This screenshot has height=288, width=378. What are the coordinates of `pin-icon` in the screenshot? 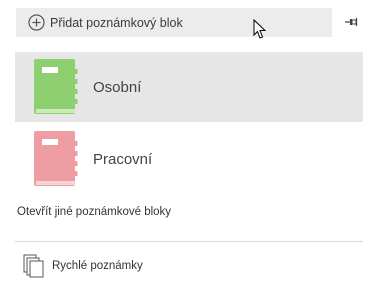 It's located at (351, 22).